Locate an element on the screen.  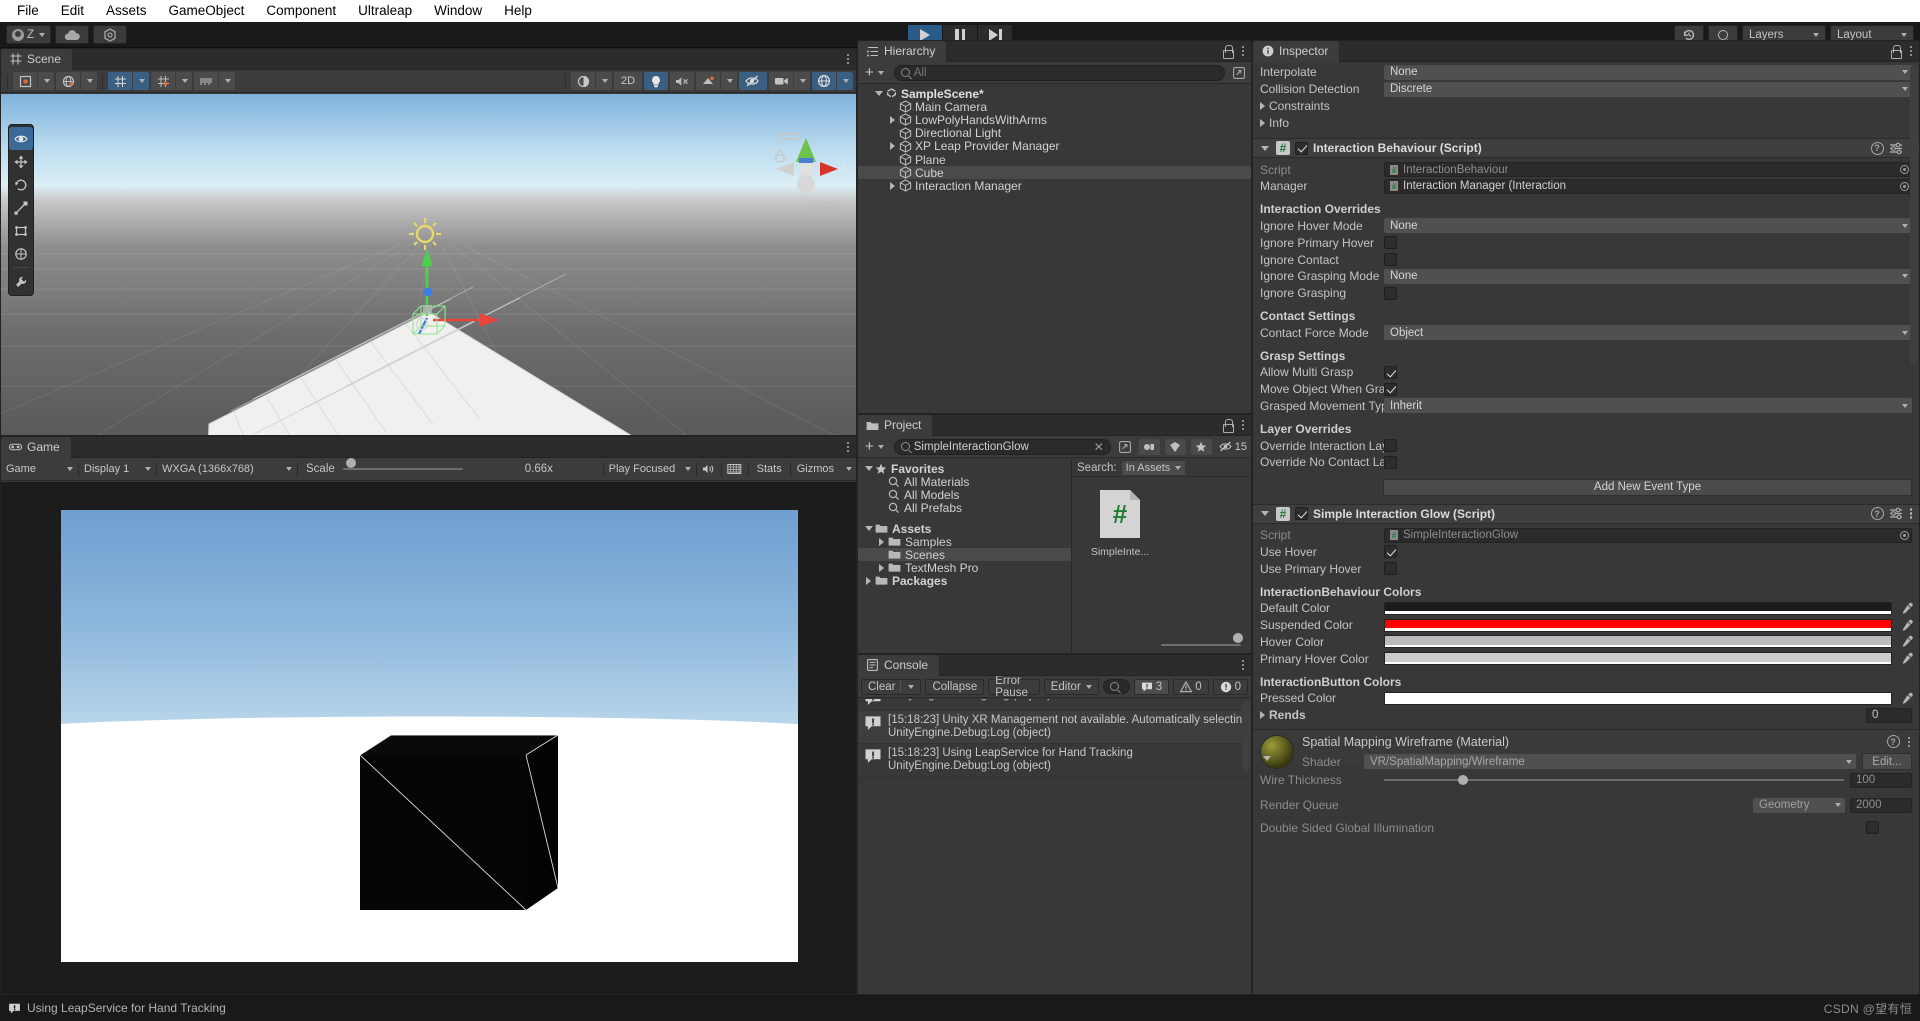
project-zoom-slider is located at coordinates (1161, 643).